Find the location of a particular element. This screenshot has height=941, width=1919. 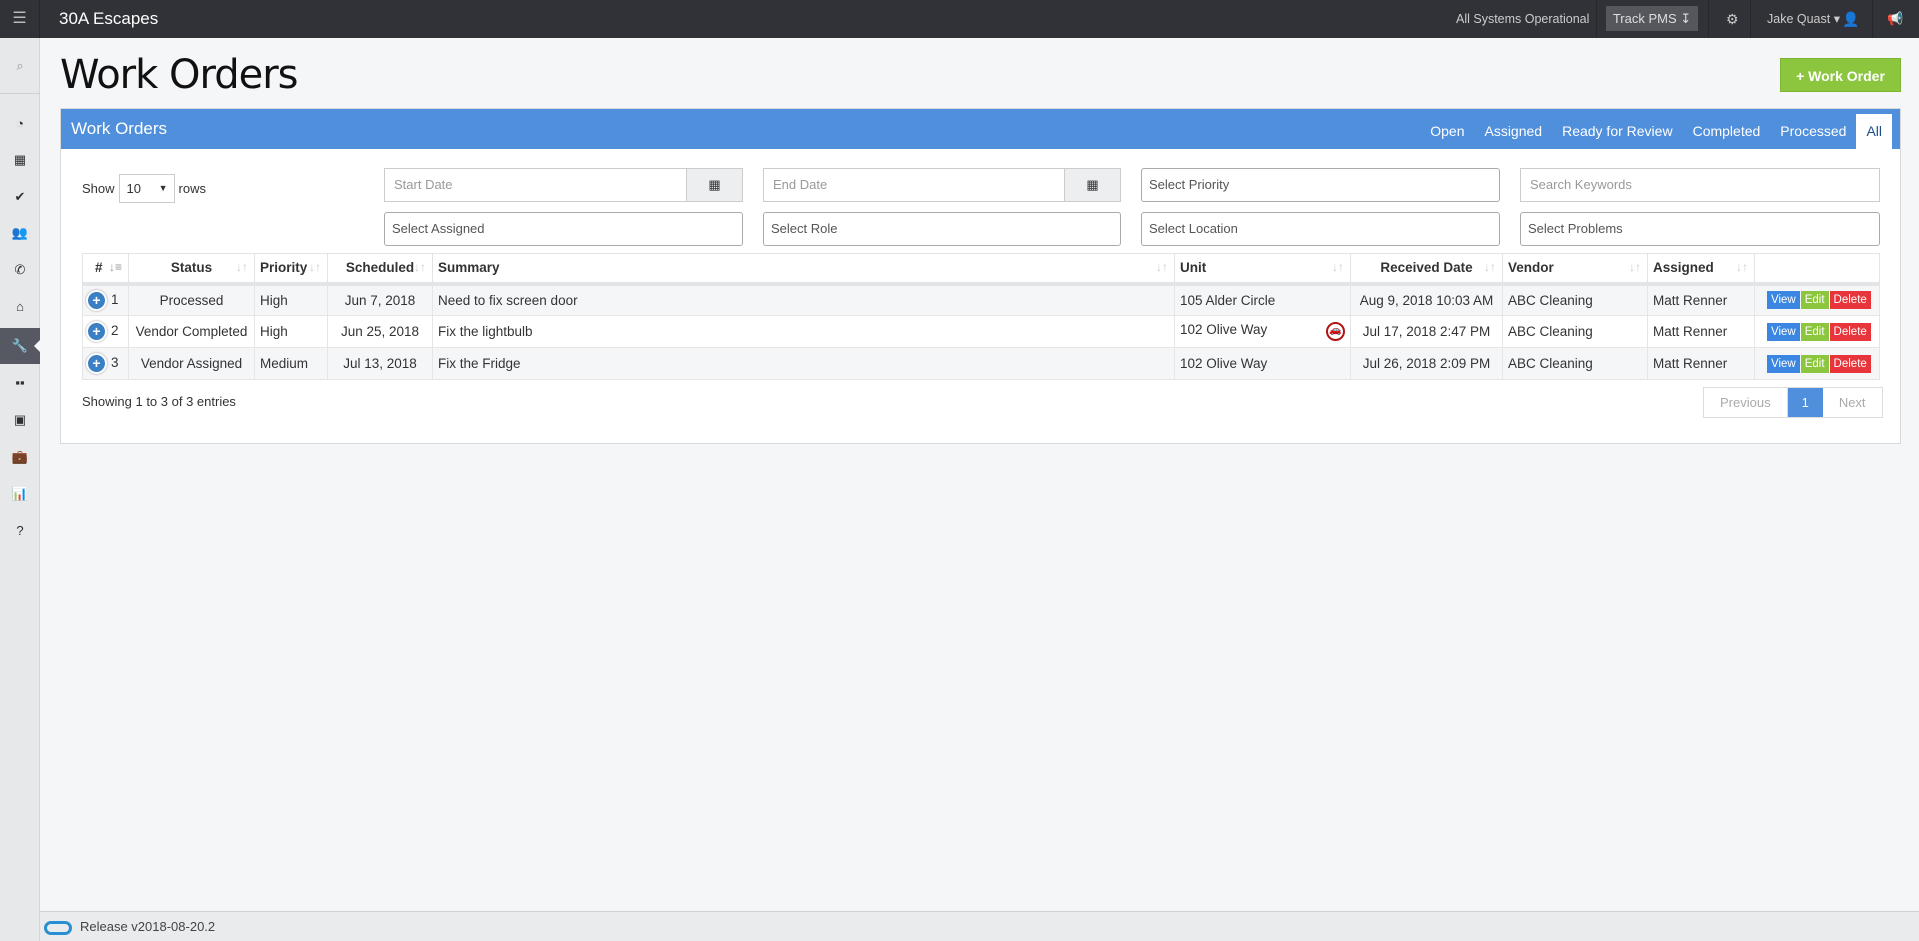

assigned-select: Select Assigned is located at coordinates (563, 229).